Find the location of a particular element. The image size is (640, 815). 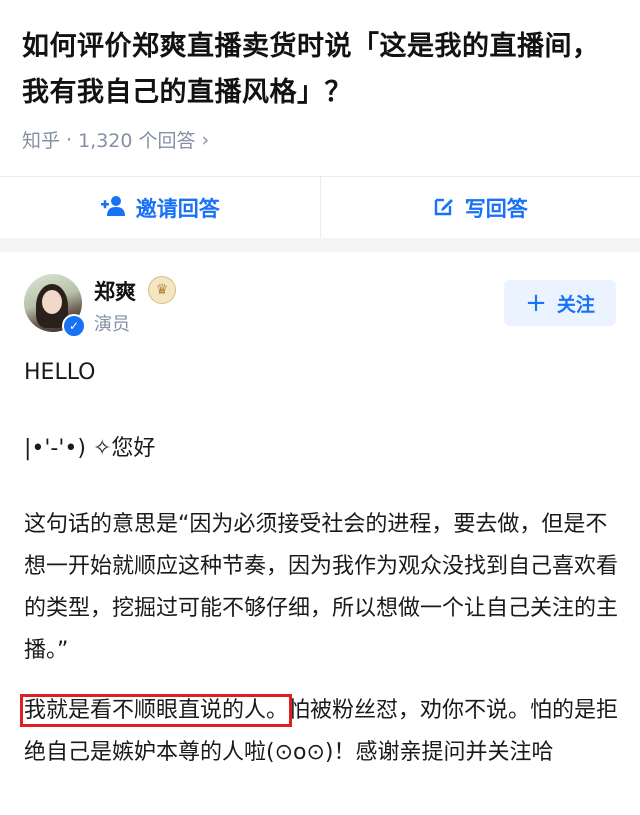

crown-badge-icon: ♛ is located at coordinates (162, 290).